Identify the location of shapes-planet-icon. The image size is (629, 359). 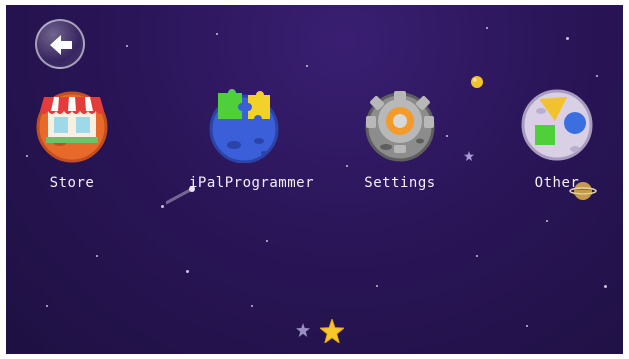
(557, 123).